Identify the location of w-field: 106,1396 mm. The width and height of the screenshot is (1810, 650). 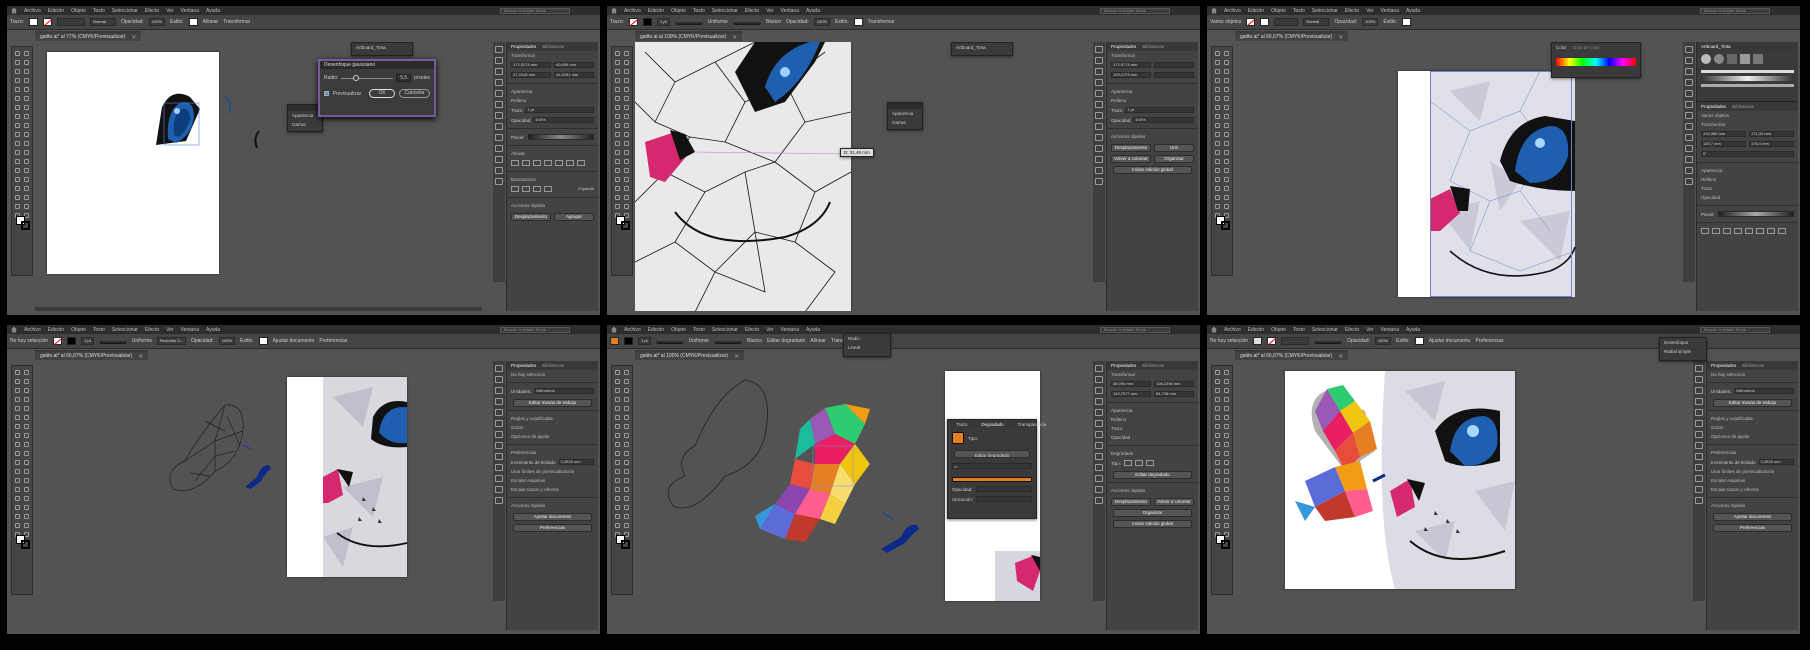
(1174, 384).